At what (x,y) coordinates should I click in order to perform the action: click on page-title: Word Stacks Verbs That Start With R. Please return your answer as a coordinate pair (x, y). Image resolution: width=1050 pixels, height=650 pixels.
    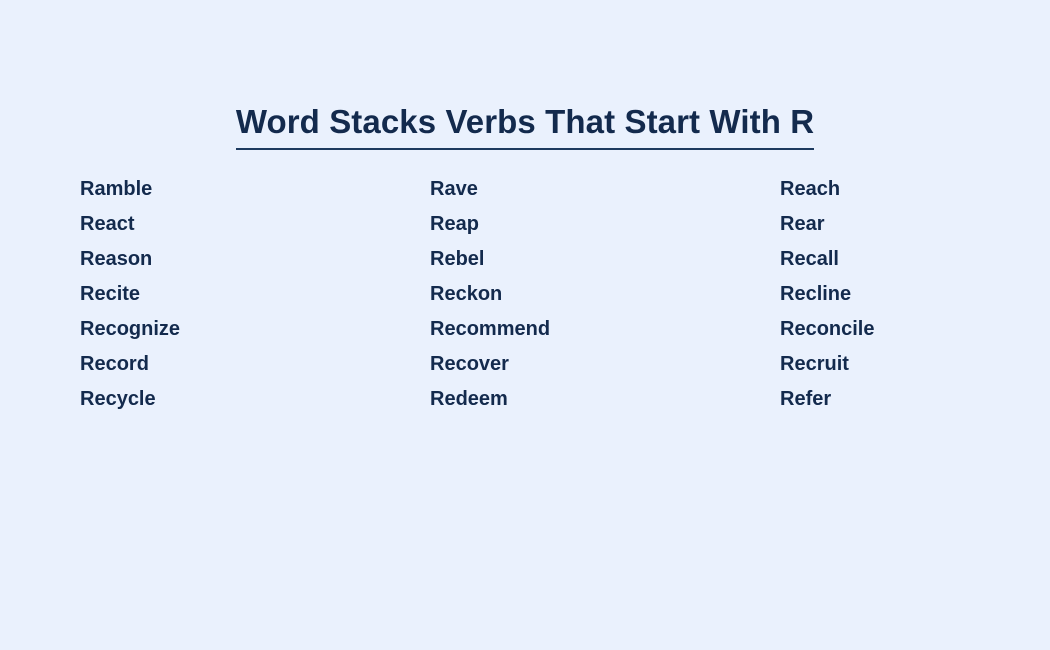
    Looking at the image, I should click on (525, 126).